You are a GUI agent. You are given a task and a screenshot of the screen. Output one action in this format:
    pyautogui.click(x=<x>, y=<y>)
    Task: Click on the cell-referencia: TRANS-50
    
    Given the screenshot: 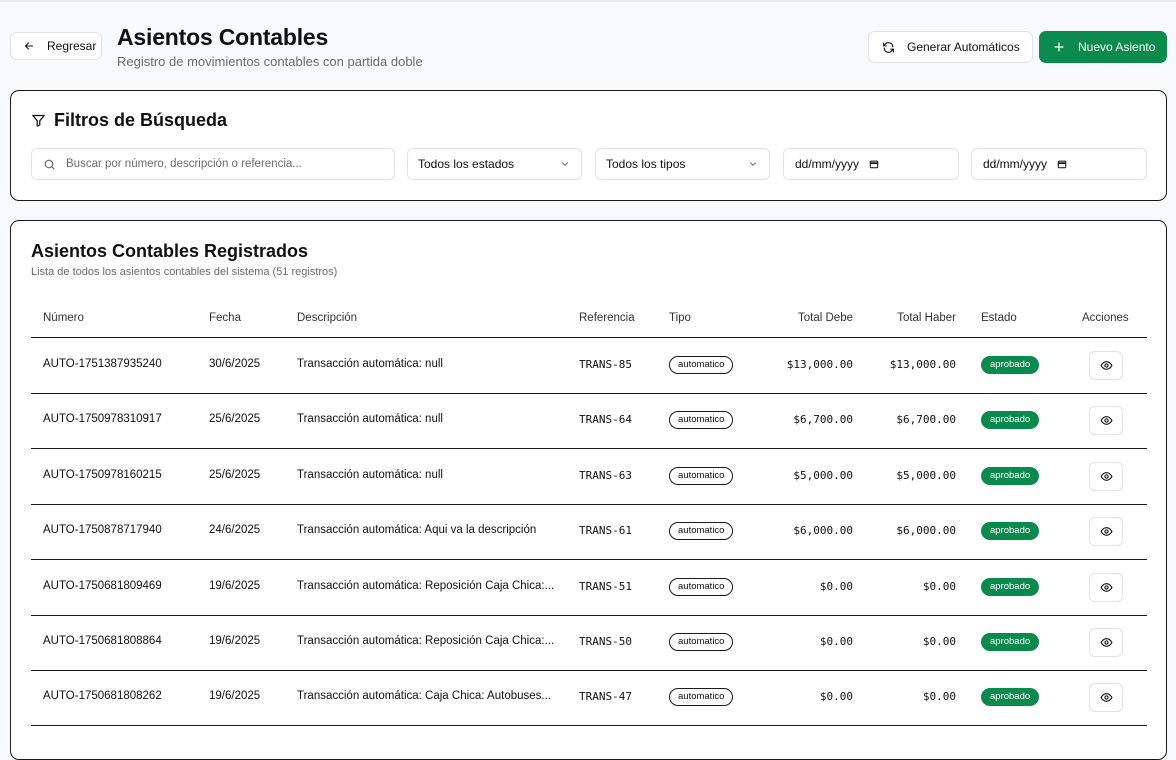 What is the action you would take?
    pyautogui.click(x=605, y=641)
    